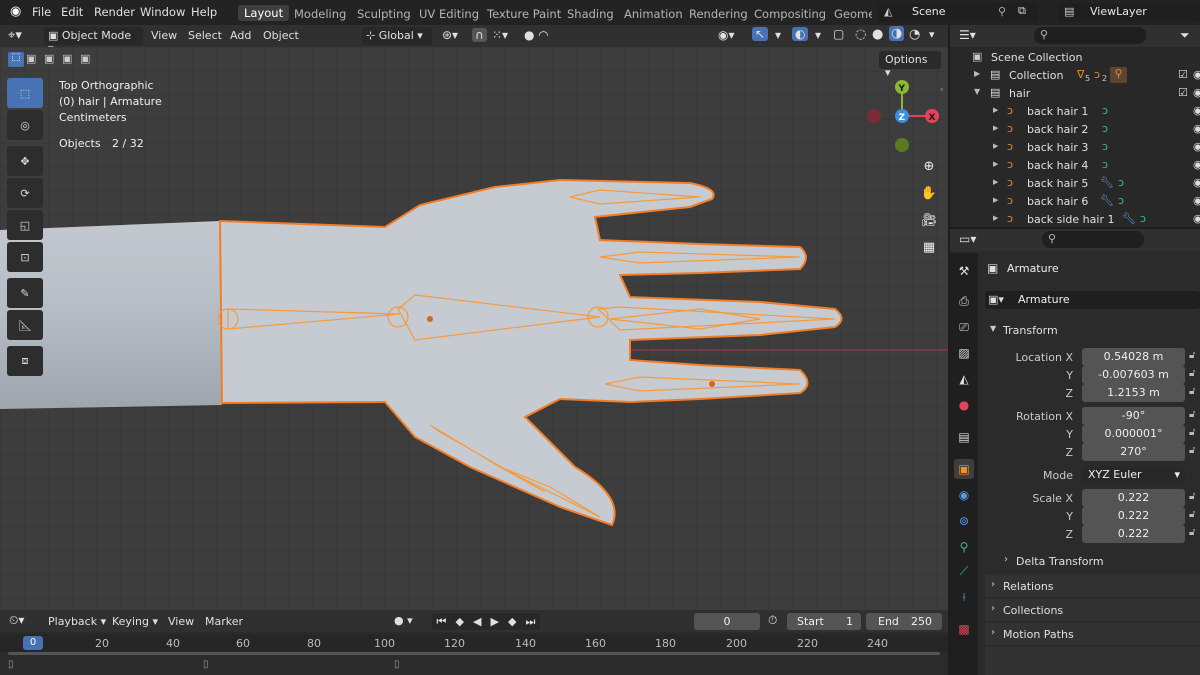  Describe the element at coordinates (479, 35) in the screenshot. I see `snap-icon: ∩` at that location.